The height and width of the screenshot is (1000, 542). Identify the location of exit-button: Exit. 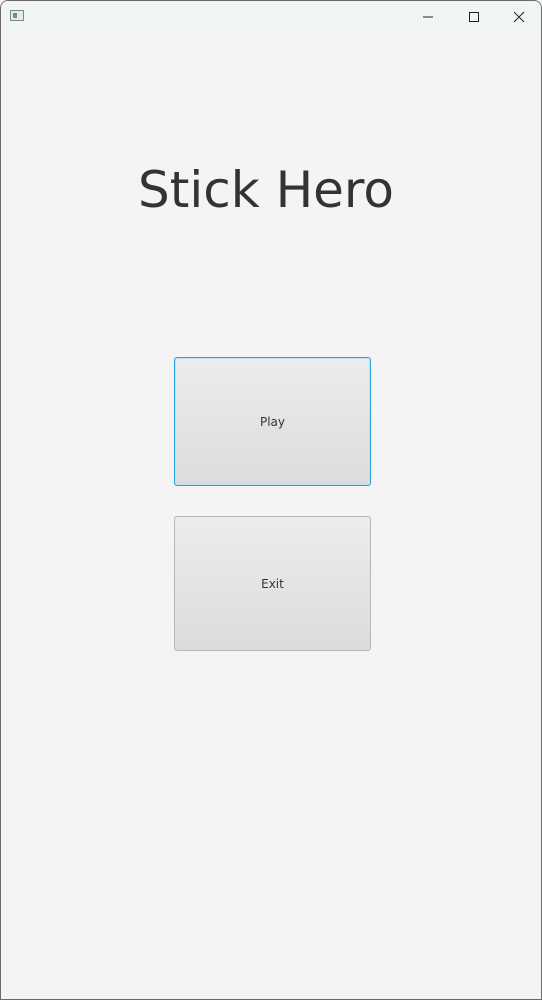
(272, 583).